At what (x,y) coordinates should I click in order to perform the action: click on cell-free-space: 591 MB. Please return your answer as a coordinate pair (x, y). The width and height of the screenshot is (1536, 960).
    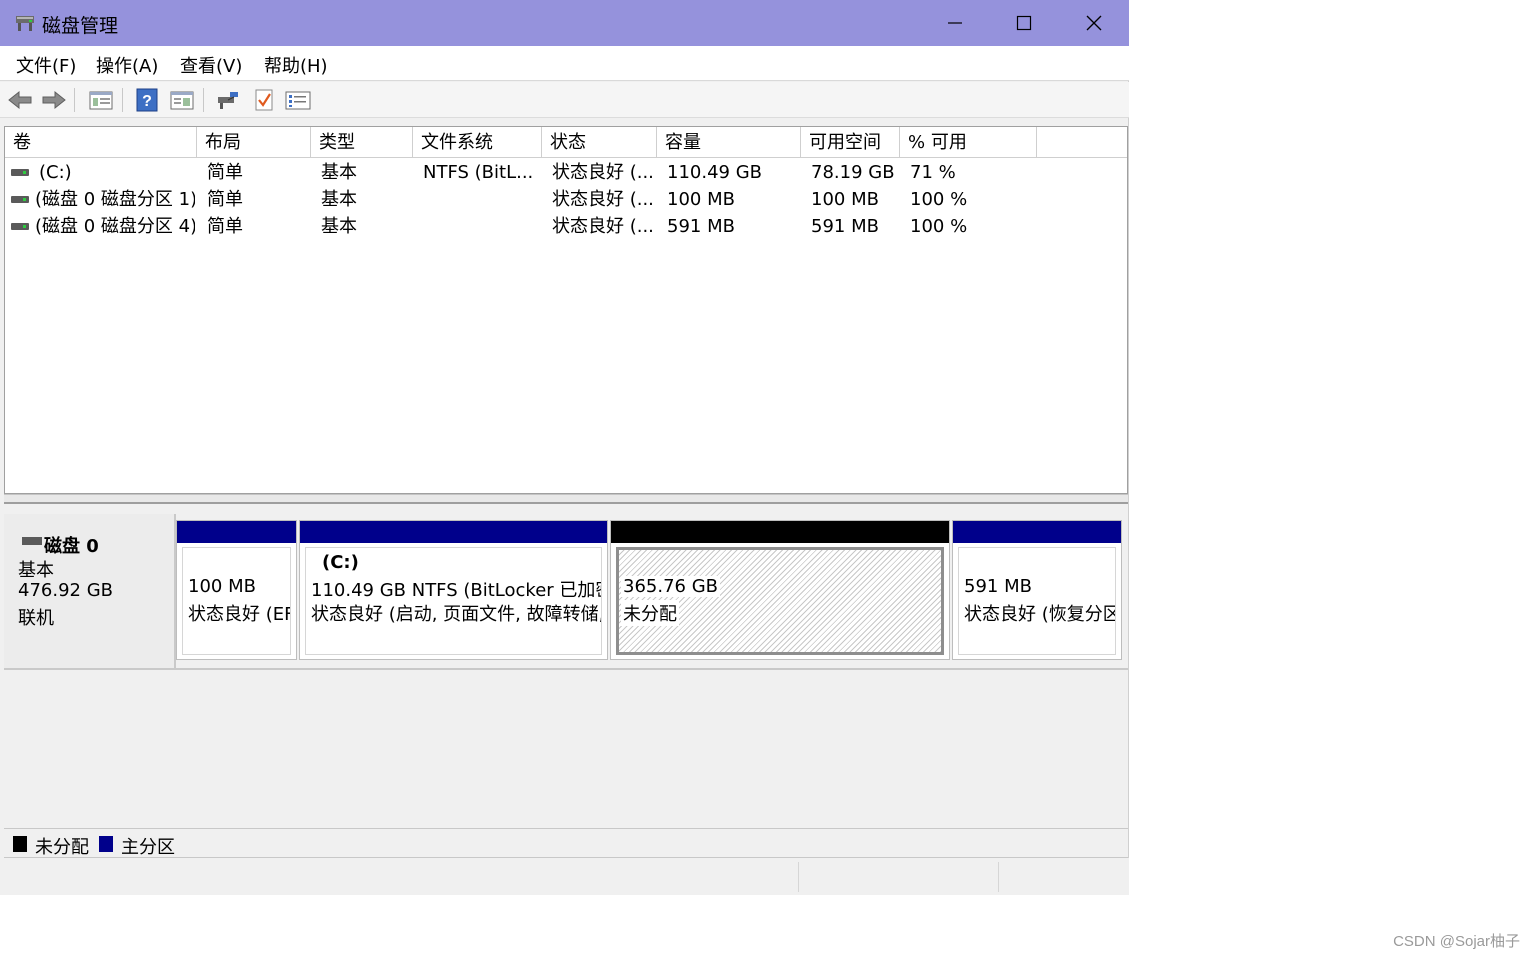
    Looking at the image, I should click on (845, 226).